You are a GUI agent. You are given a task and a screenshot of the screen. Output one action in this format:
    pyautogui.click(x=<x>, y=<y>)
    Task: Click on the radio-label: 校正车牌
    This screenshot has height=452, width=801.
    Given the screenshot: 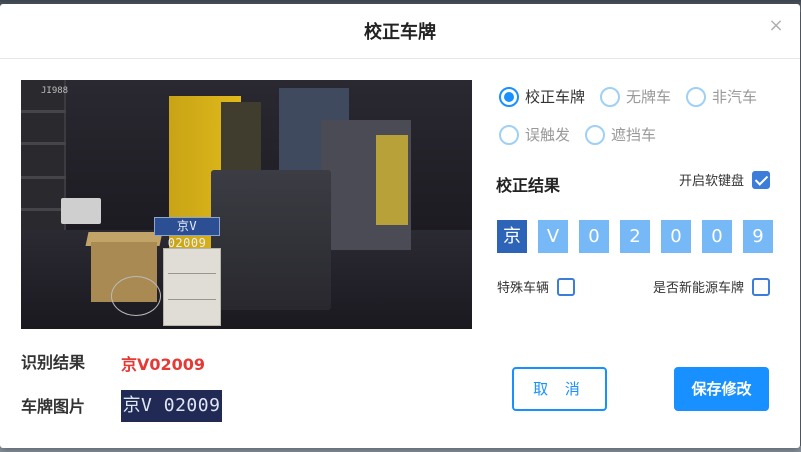 What is the action you would take?
    pyautogui.click(x=555, y=97)
    